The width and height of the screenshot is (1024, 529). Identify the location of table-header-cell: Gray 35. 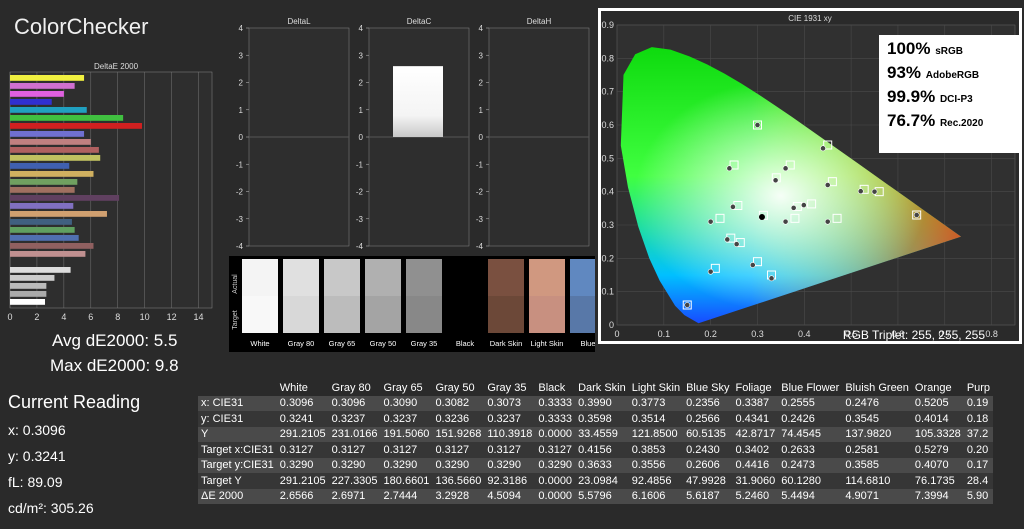
(510, 388).